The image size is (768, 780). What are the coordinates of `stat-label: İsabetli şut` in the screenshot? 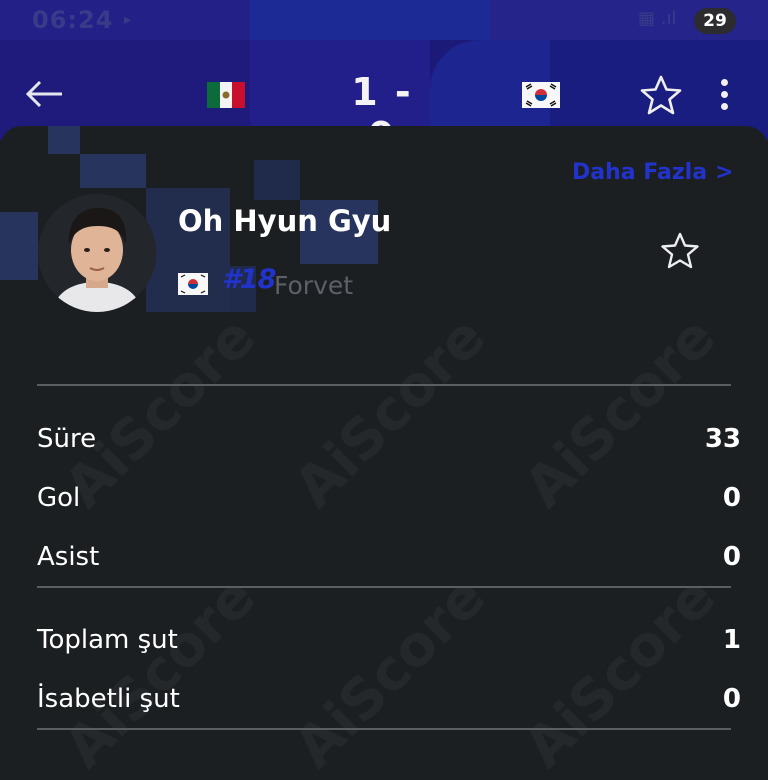 It's located at (108, 699).